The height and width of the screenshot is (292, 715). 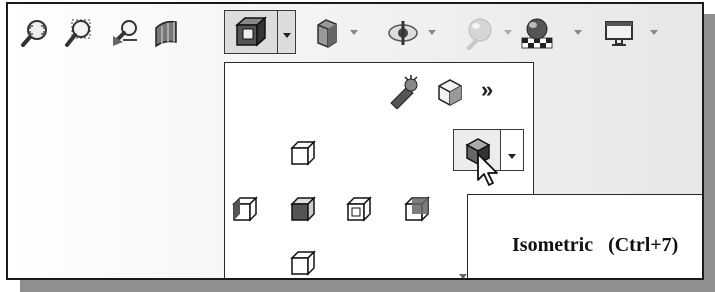 I want to click on zoom-to-fit-button, so click(x=35, y=33).